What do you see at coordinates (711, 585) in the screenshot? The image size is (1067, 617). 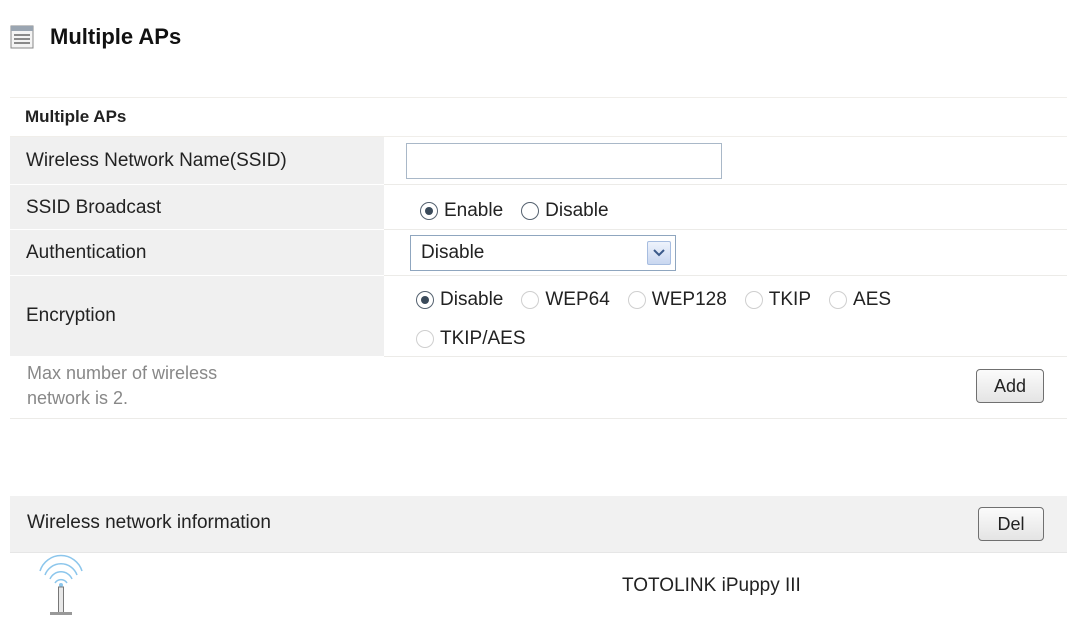 I see `network-ssid-text: TOTOLINK iPuppy III` at bounding box center [711, 585].